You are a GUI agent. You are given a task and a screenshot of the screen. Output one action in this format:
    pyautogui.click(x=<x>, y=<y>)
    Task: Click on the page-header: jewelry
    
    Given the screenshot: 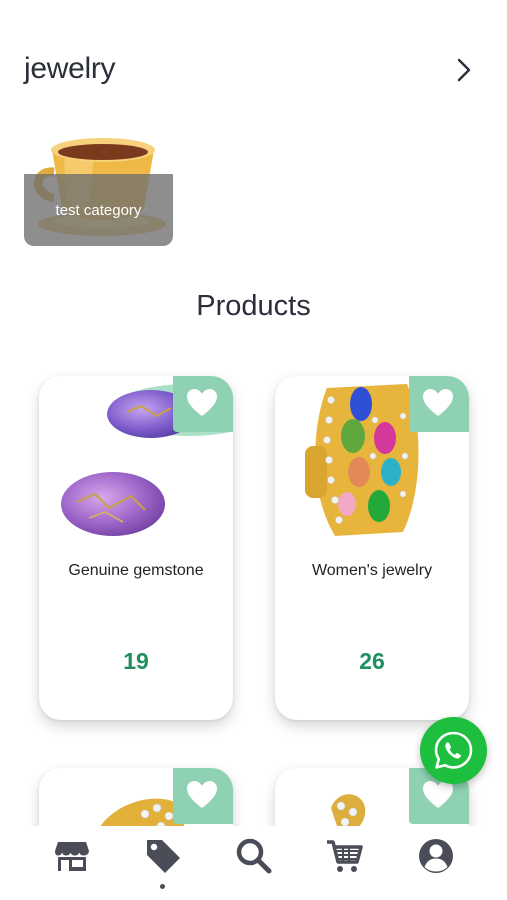 What is the action you would take?
    pyautogui.click(x=254, y=70)
    